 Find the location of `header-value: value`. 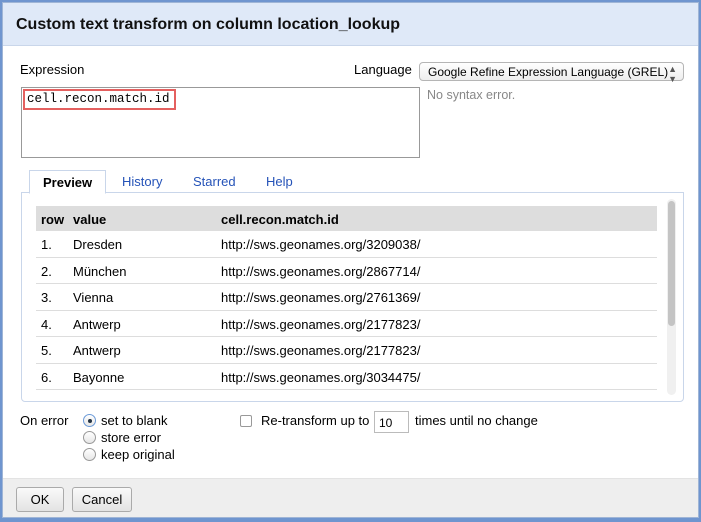

header-value: value is located at coordinates (90, 219).